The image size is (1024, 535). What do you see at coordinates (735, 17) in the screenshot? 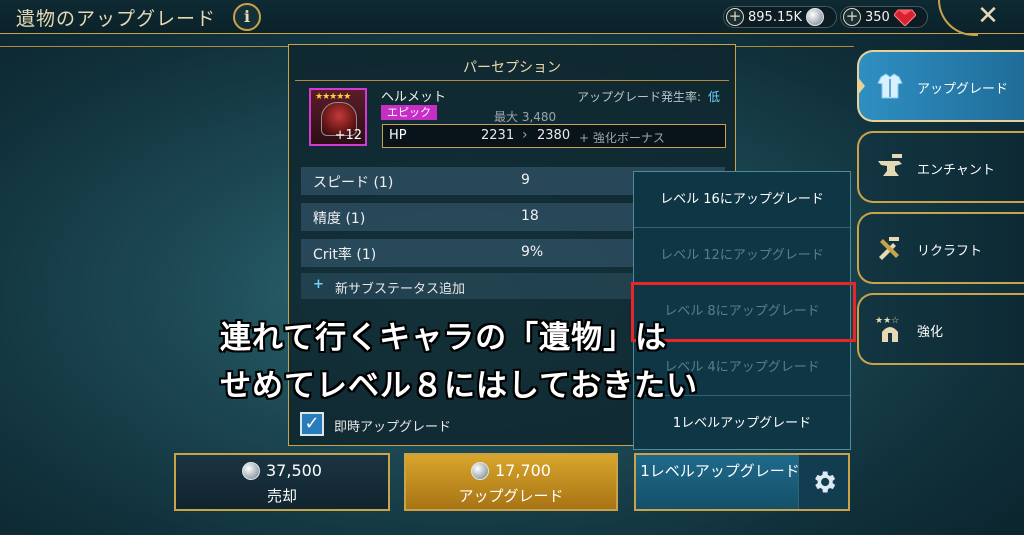
I see `add-silver-button: +` at bounding box center [735, 17].